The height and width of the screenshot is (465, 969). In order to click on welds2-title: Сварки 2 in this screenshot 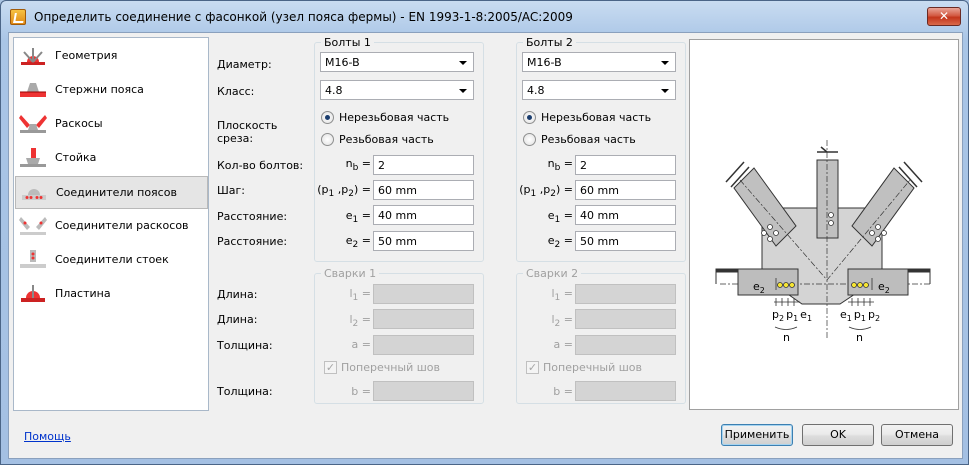, I will do `click(552, 273)`.